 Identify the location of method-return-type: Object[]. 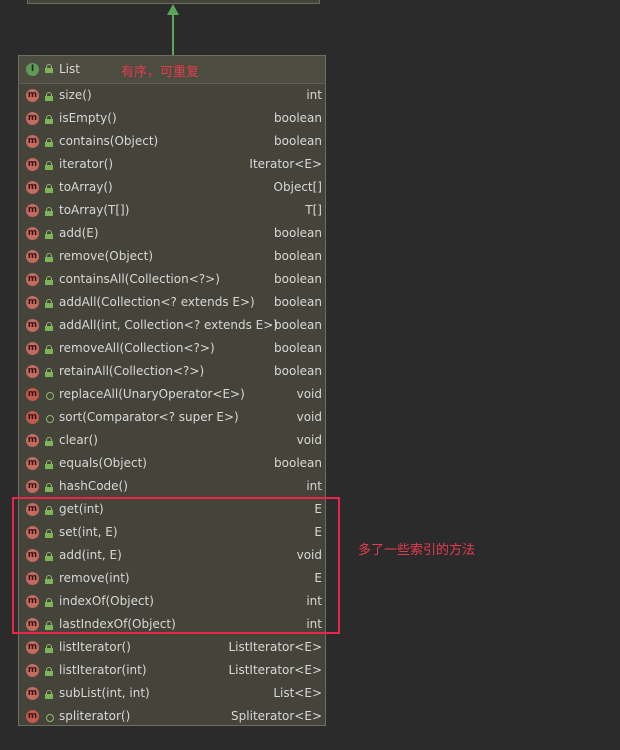
(297, 187).